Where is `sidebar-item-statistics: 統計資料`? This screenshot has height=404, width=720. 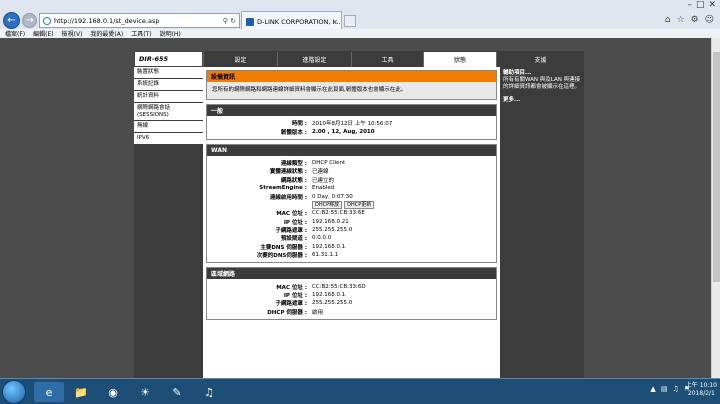 sidebar-item-statistics: 統計資料 is located at coordinates (168, 96).